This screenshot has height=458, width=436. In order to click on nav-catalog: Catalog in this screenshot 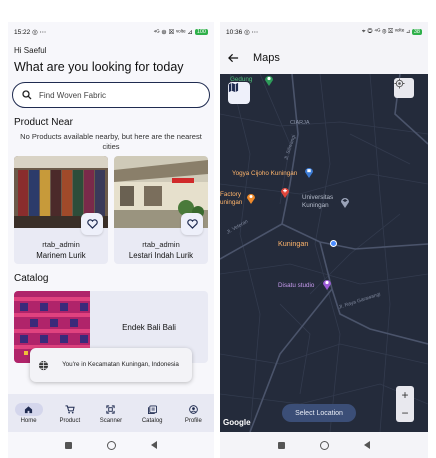, I will do `click(152, 413)`.